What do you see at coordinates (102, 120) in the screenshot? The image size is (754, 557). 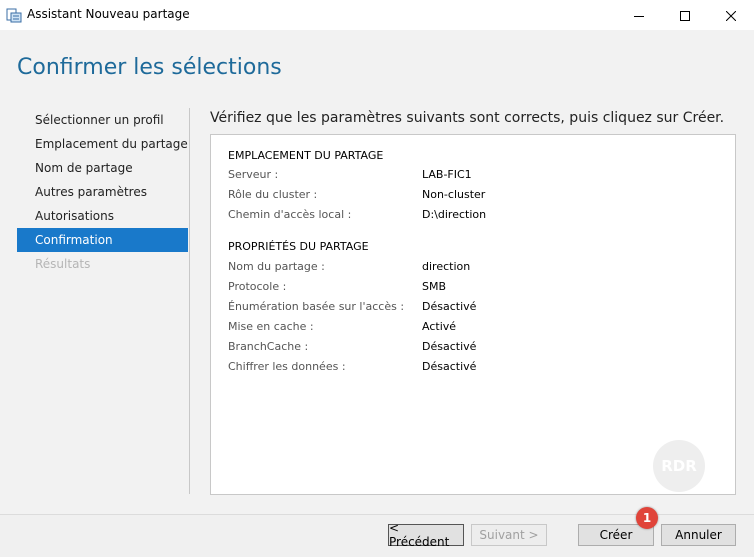 I see `nav-item-select-profile: Sélectionner un profil` at bounding box center [102, 120].